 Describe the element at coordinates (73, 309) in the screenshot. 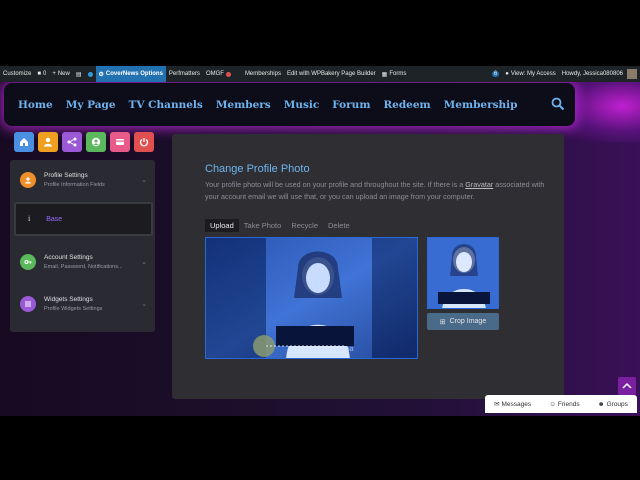

I see `widgets-settings-subtitle: Profile Widgets Settings` at that location.